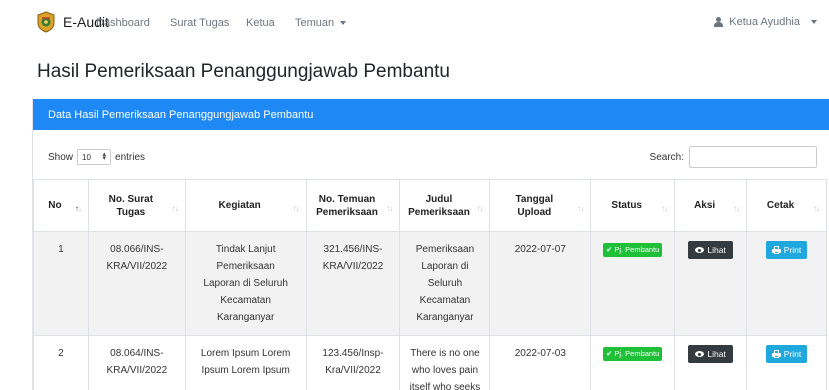 The image size is (829, 390). I want to click on cell-no: 2, so click(61, 362).